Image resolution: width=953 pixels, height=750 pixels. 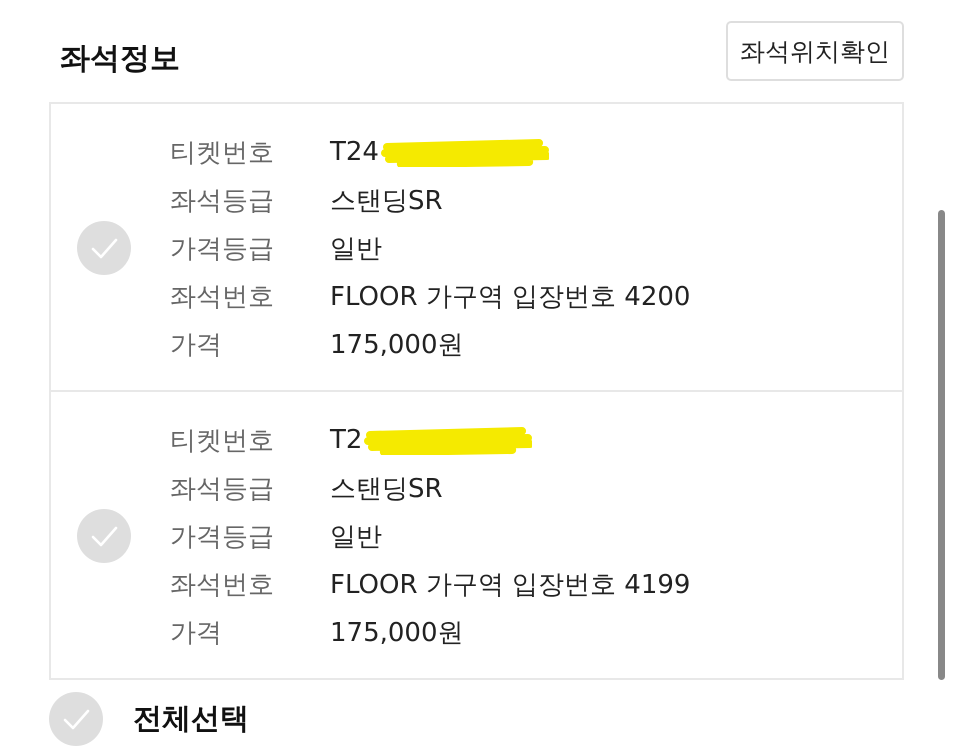 I want to click on section-title: 좌석정보, so click(x=120, y=59).